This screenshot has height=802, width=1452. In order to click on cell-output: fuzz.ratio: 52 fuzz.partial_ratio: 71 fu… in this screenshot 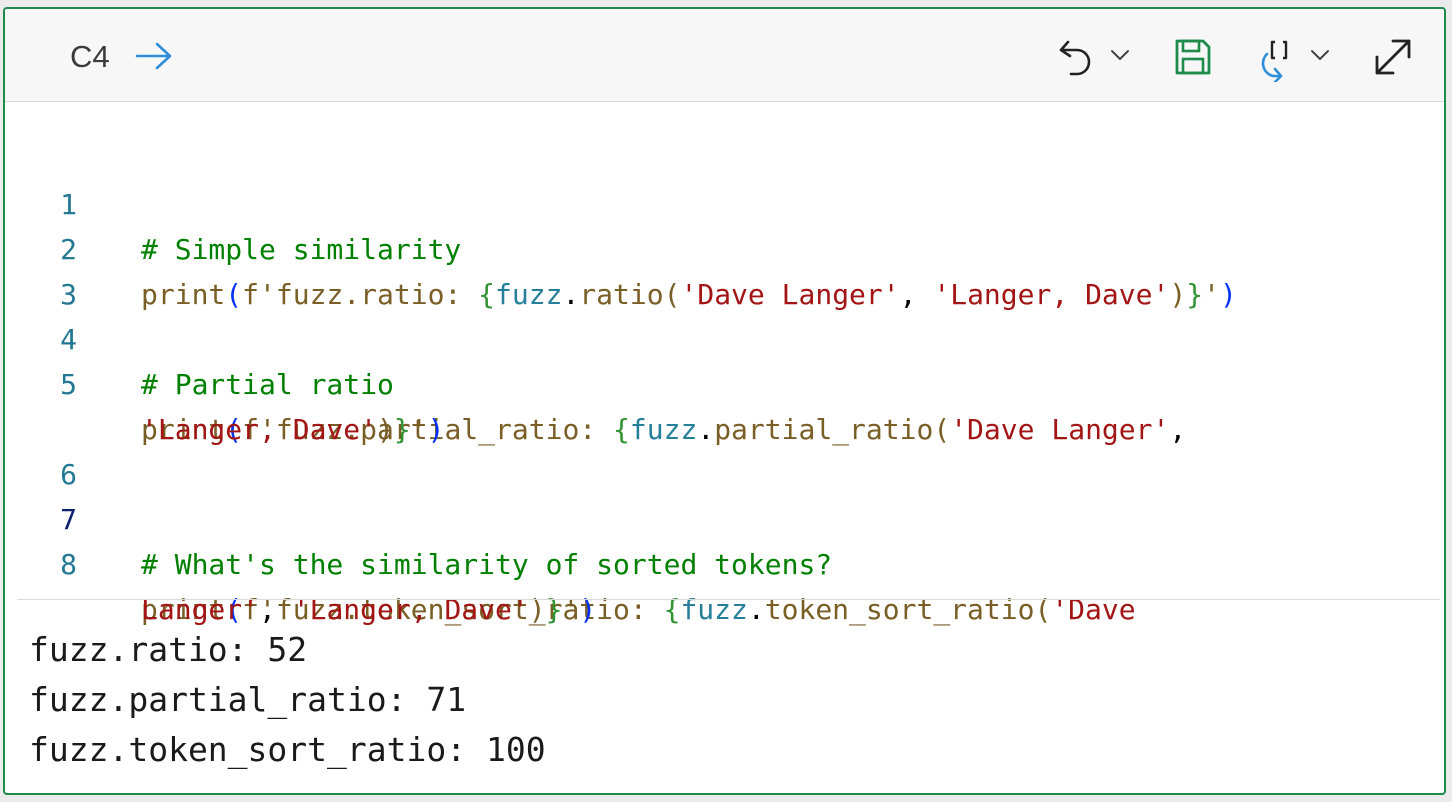, I will do `click(287, 700)`.